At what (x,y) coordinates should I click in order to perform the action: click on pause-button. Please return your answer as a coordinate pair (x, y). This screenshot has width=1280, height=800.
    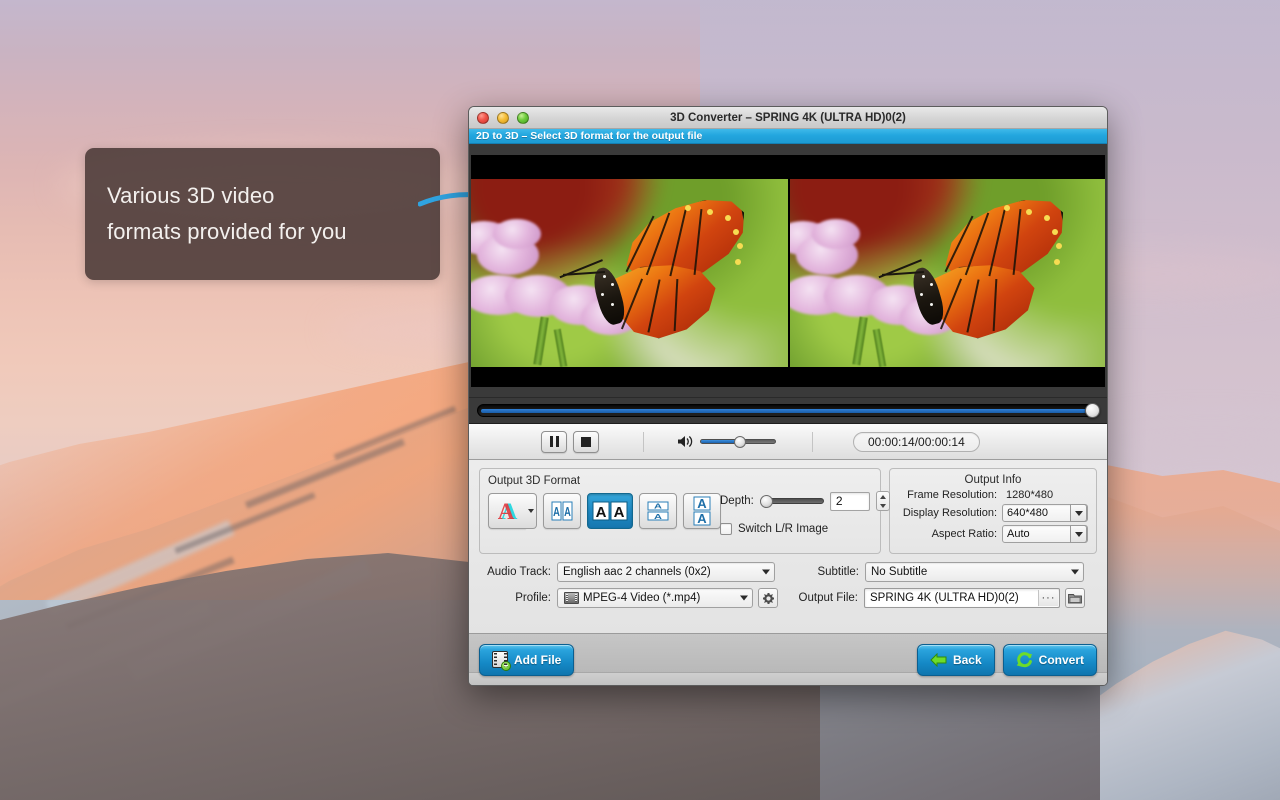
    Looking at the image, I should click on (554, 441).